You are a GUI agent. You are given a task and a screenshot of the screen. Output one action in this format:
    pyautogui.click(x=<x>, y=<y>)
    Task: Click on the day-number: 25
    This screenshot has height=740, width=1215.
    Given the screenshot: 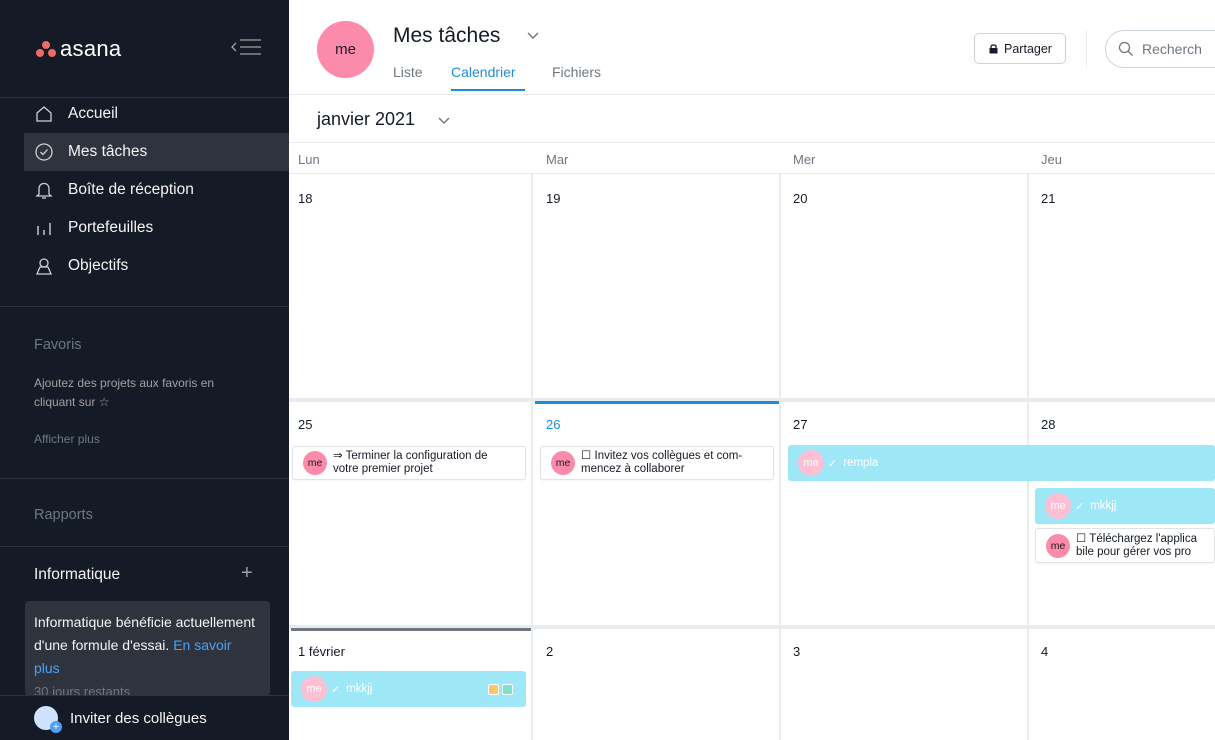 What is the action you would take?
    pyautogui.click(x=305, y=424)
    